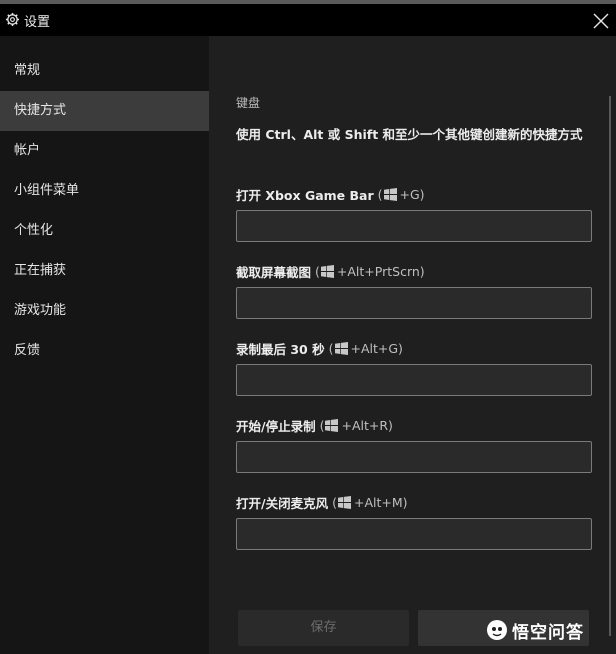 The height and width of the screenshot is (654, 616). I want to click on sidebar-item-label: 正在捕获, so click(40, 270).